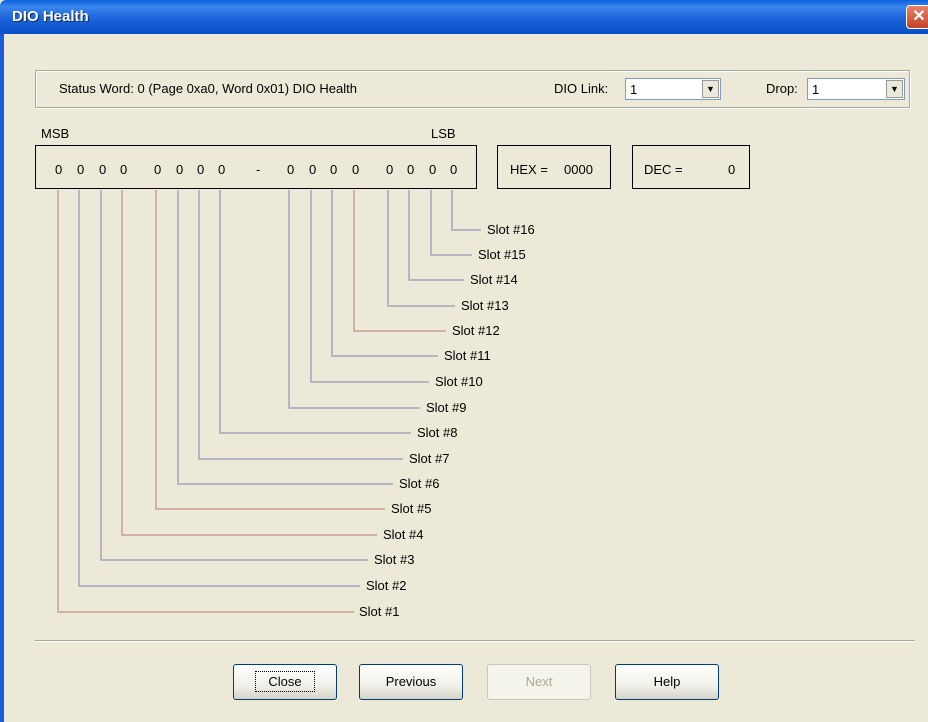  What do you see at coordinates (403, 534) in the screenshot?
I see `slot-label-4: Slot #4` at bounding box center [403, 534].